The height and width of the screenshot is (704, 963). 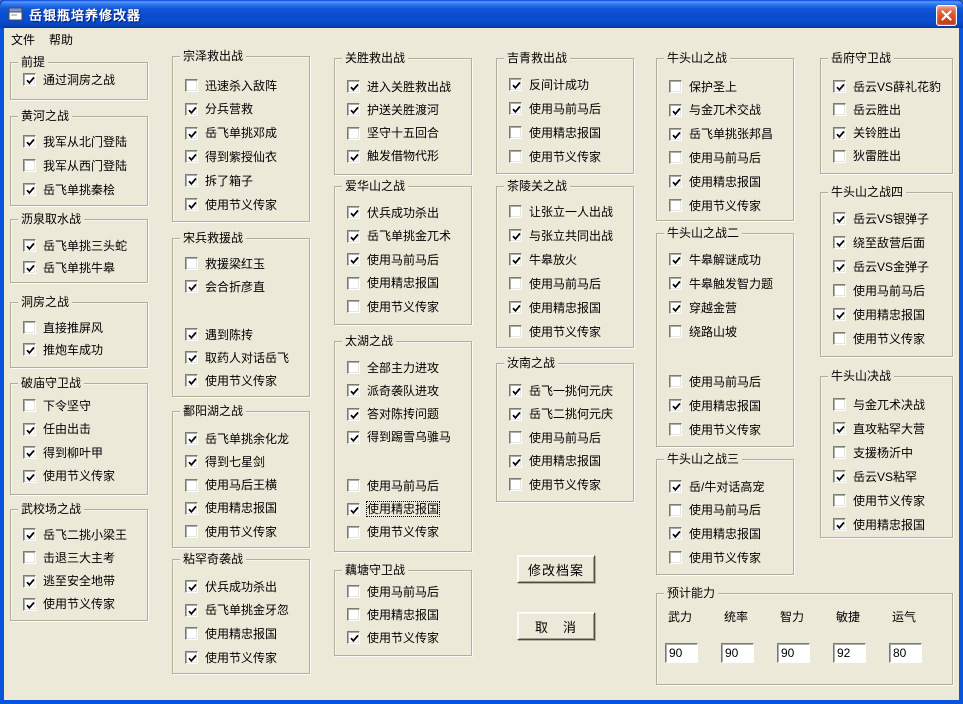 What do you see at coordinates (69, 189) in the screenshot?
I see `checkbox-row: 岳飞单挑秦桧` at bounding box center [69, 189].